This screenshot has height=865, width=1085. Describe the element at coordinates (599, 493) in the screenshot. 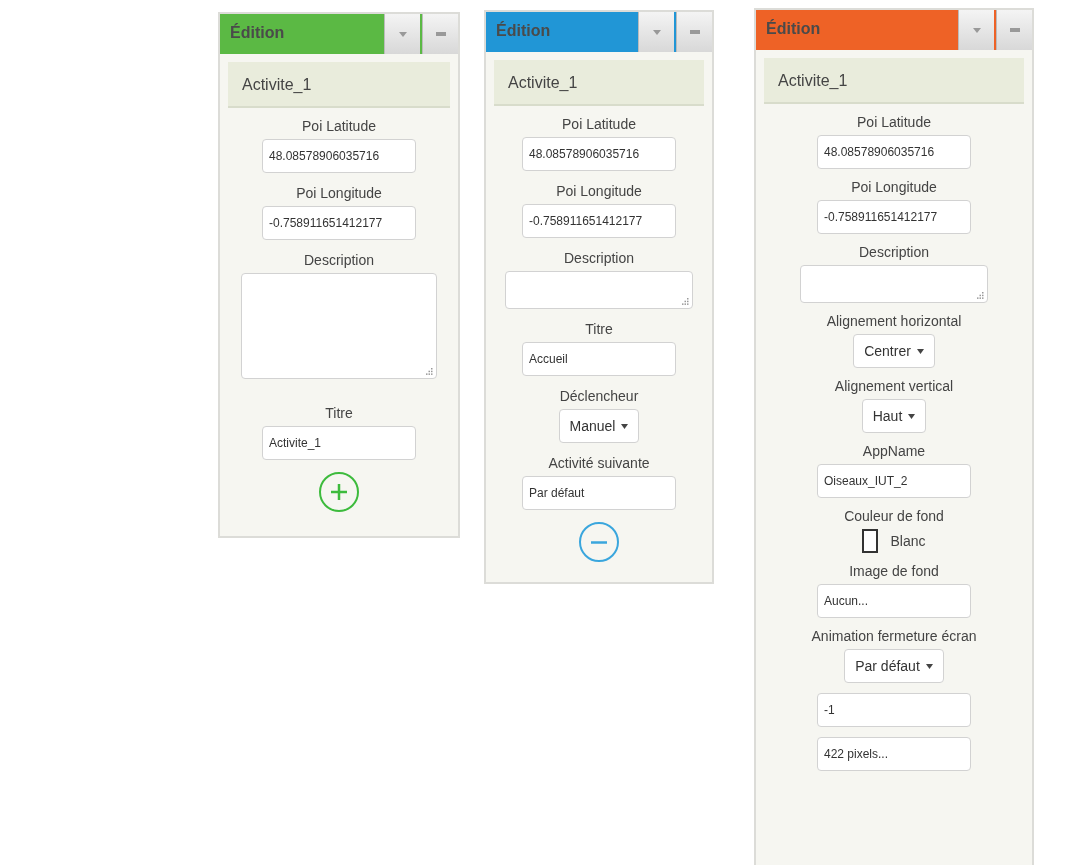

I see `text-field: Par défaut` at that location.